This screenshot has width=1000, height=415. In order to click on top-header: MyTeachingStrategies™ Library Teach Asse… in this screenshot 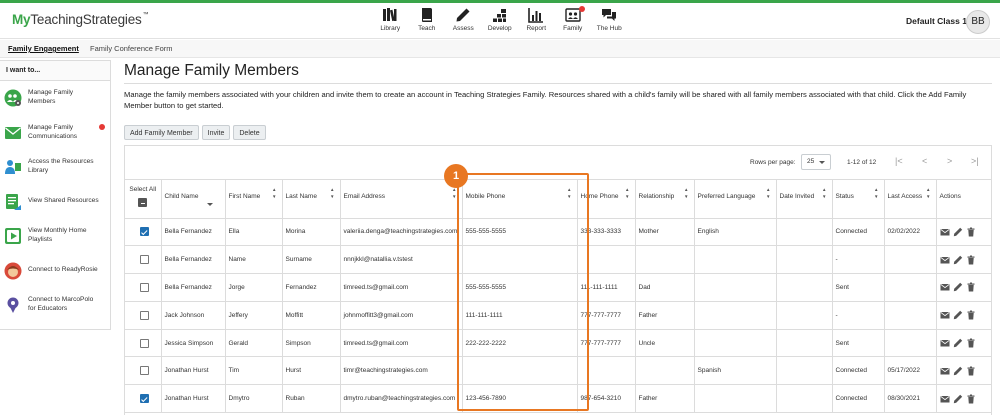, I will do `click(500, 21)`.